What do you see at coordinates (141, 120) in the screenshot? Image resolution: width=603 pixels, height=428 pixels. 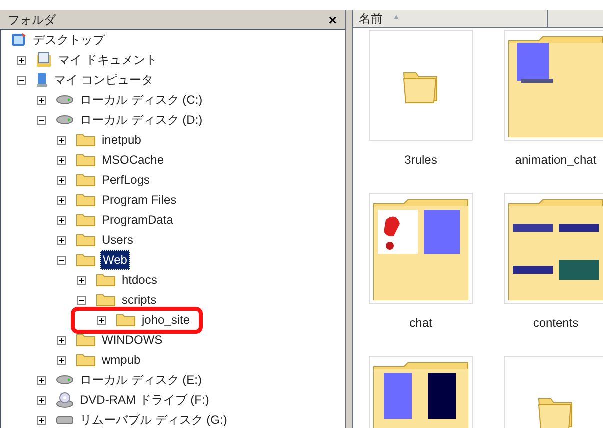 I see `tree-item: ローカル ディスク (D:)` at bounding box center [141, 120].